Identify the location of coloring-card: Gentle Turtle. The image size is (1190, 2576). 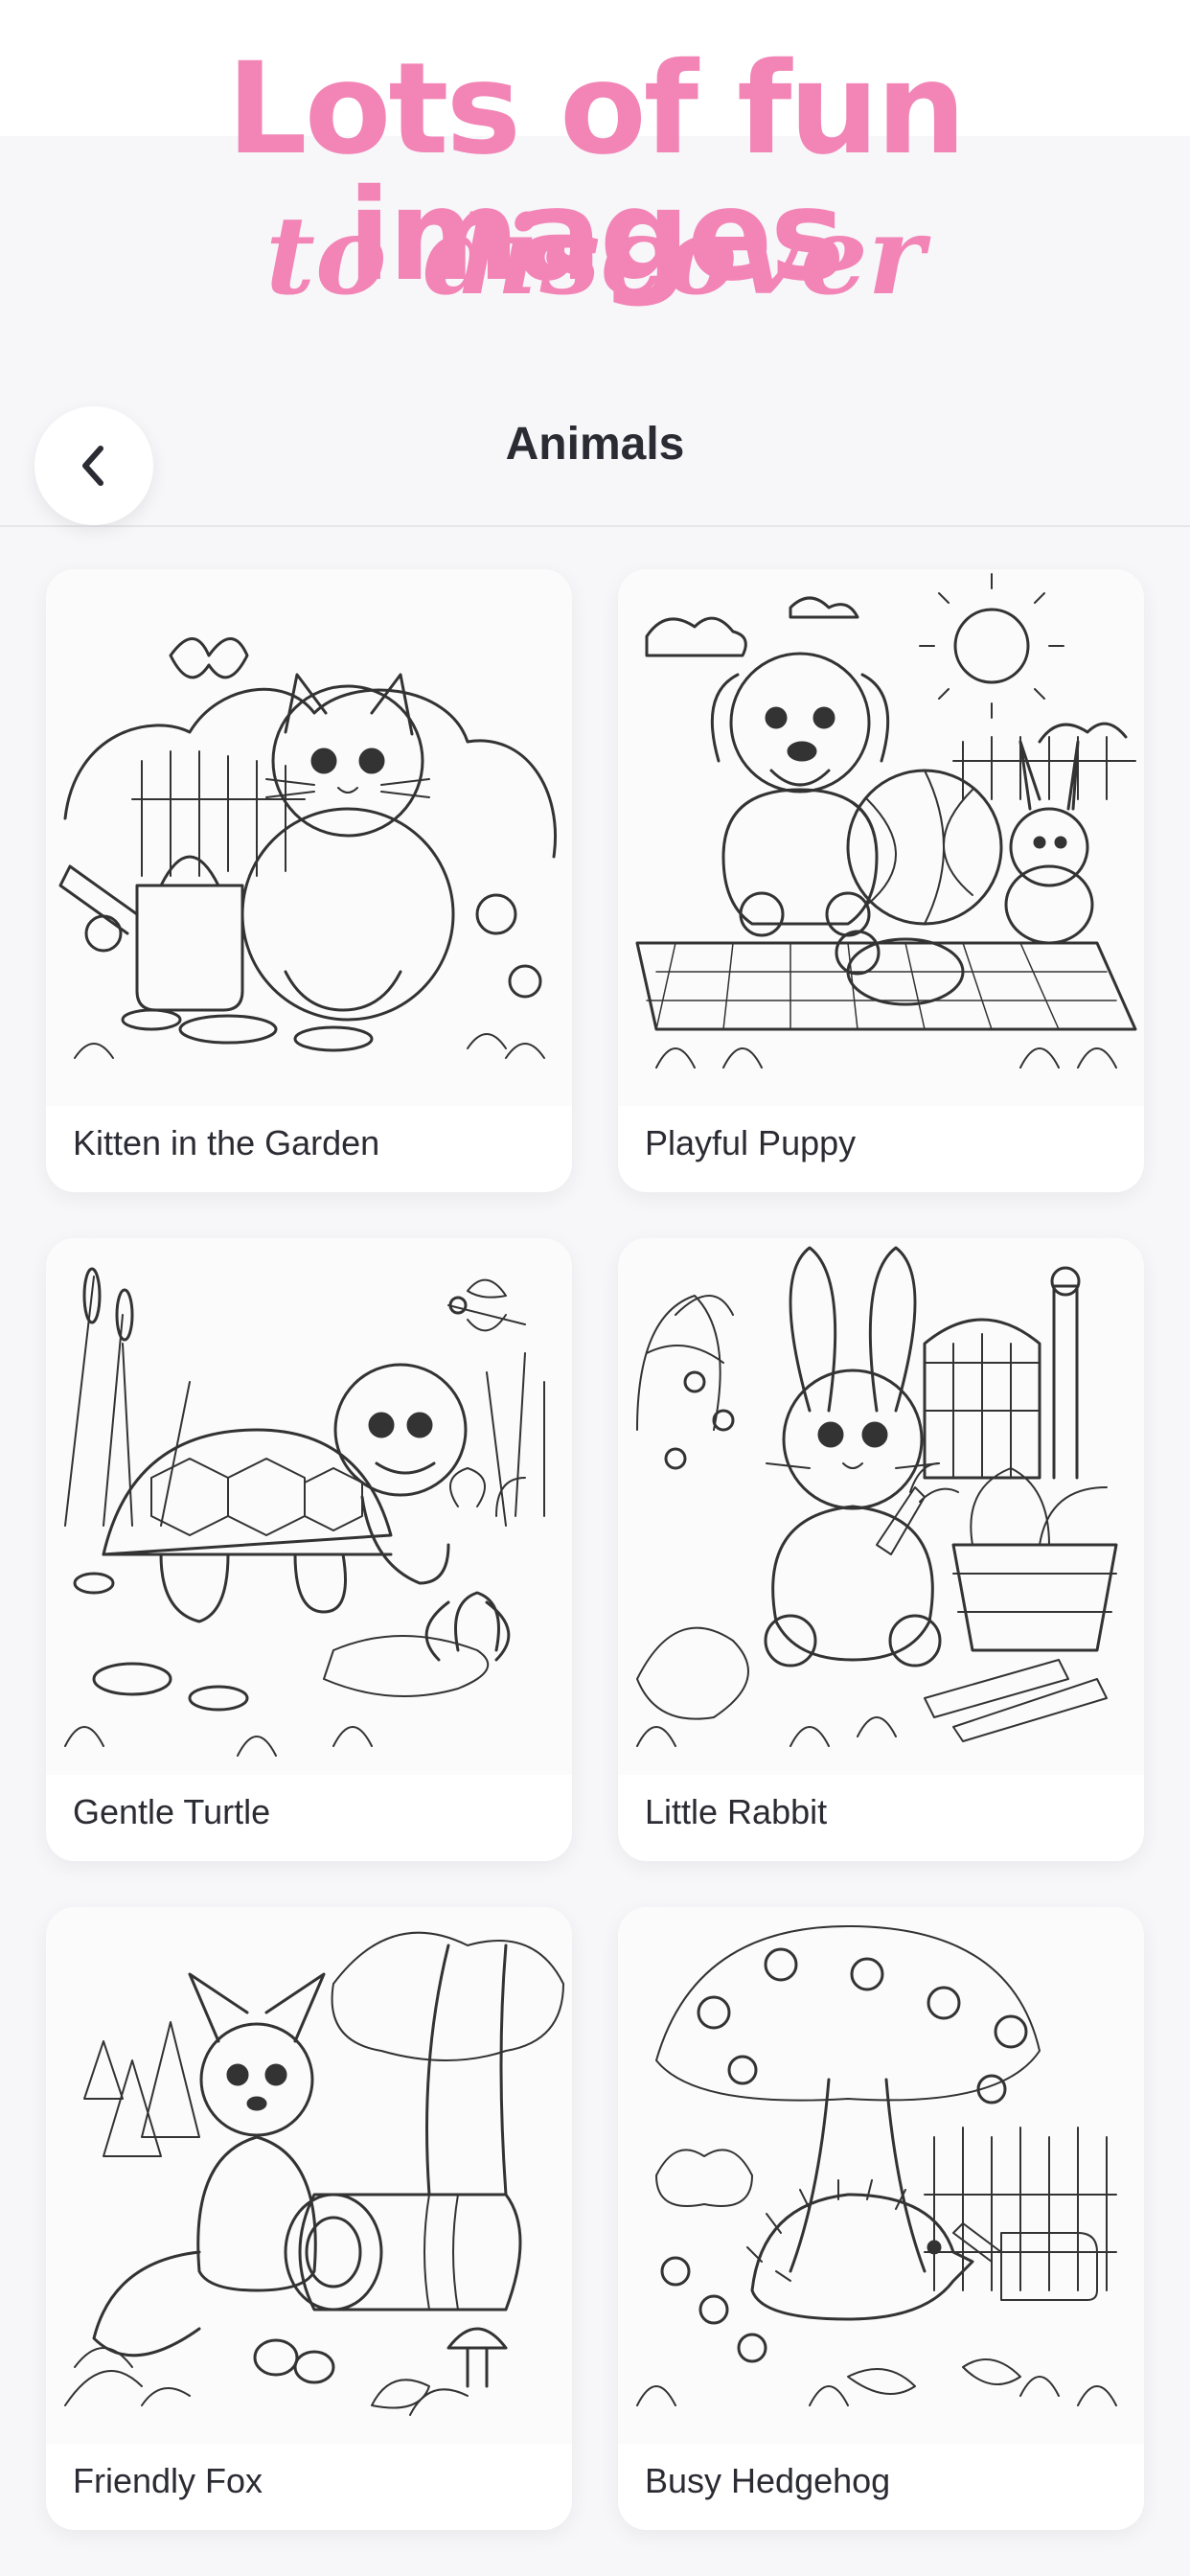
(309, 1549).